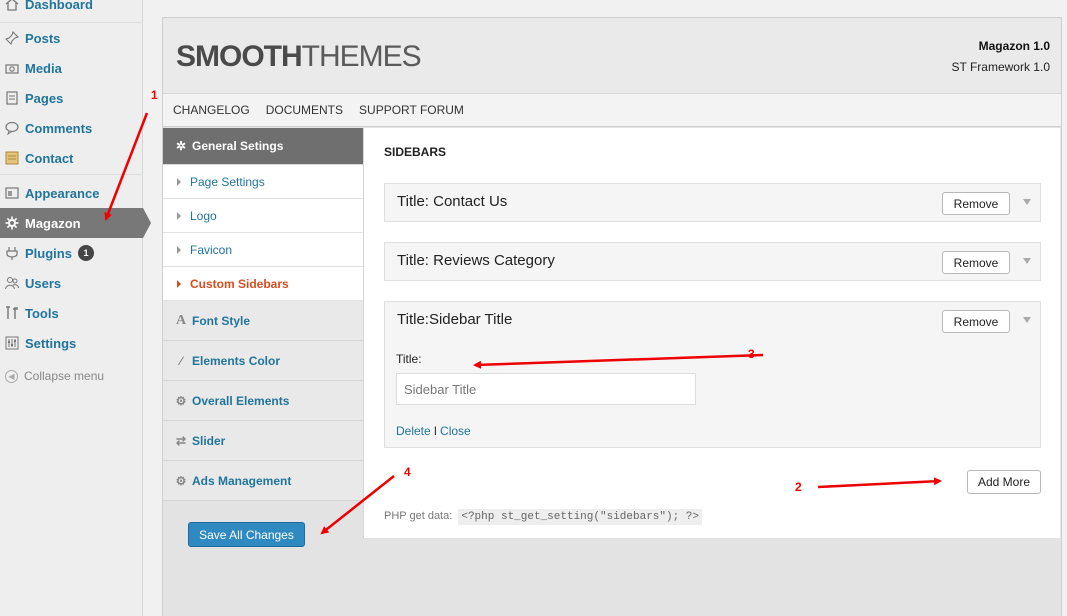  I want to click on sliders-icon, so click(12, 343).